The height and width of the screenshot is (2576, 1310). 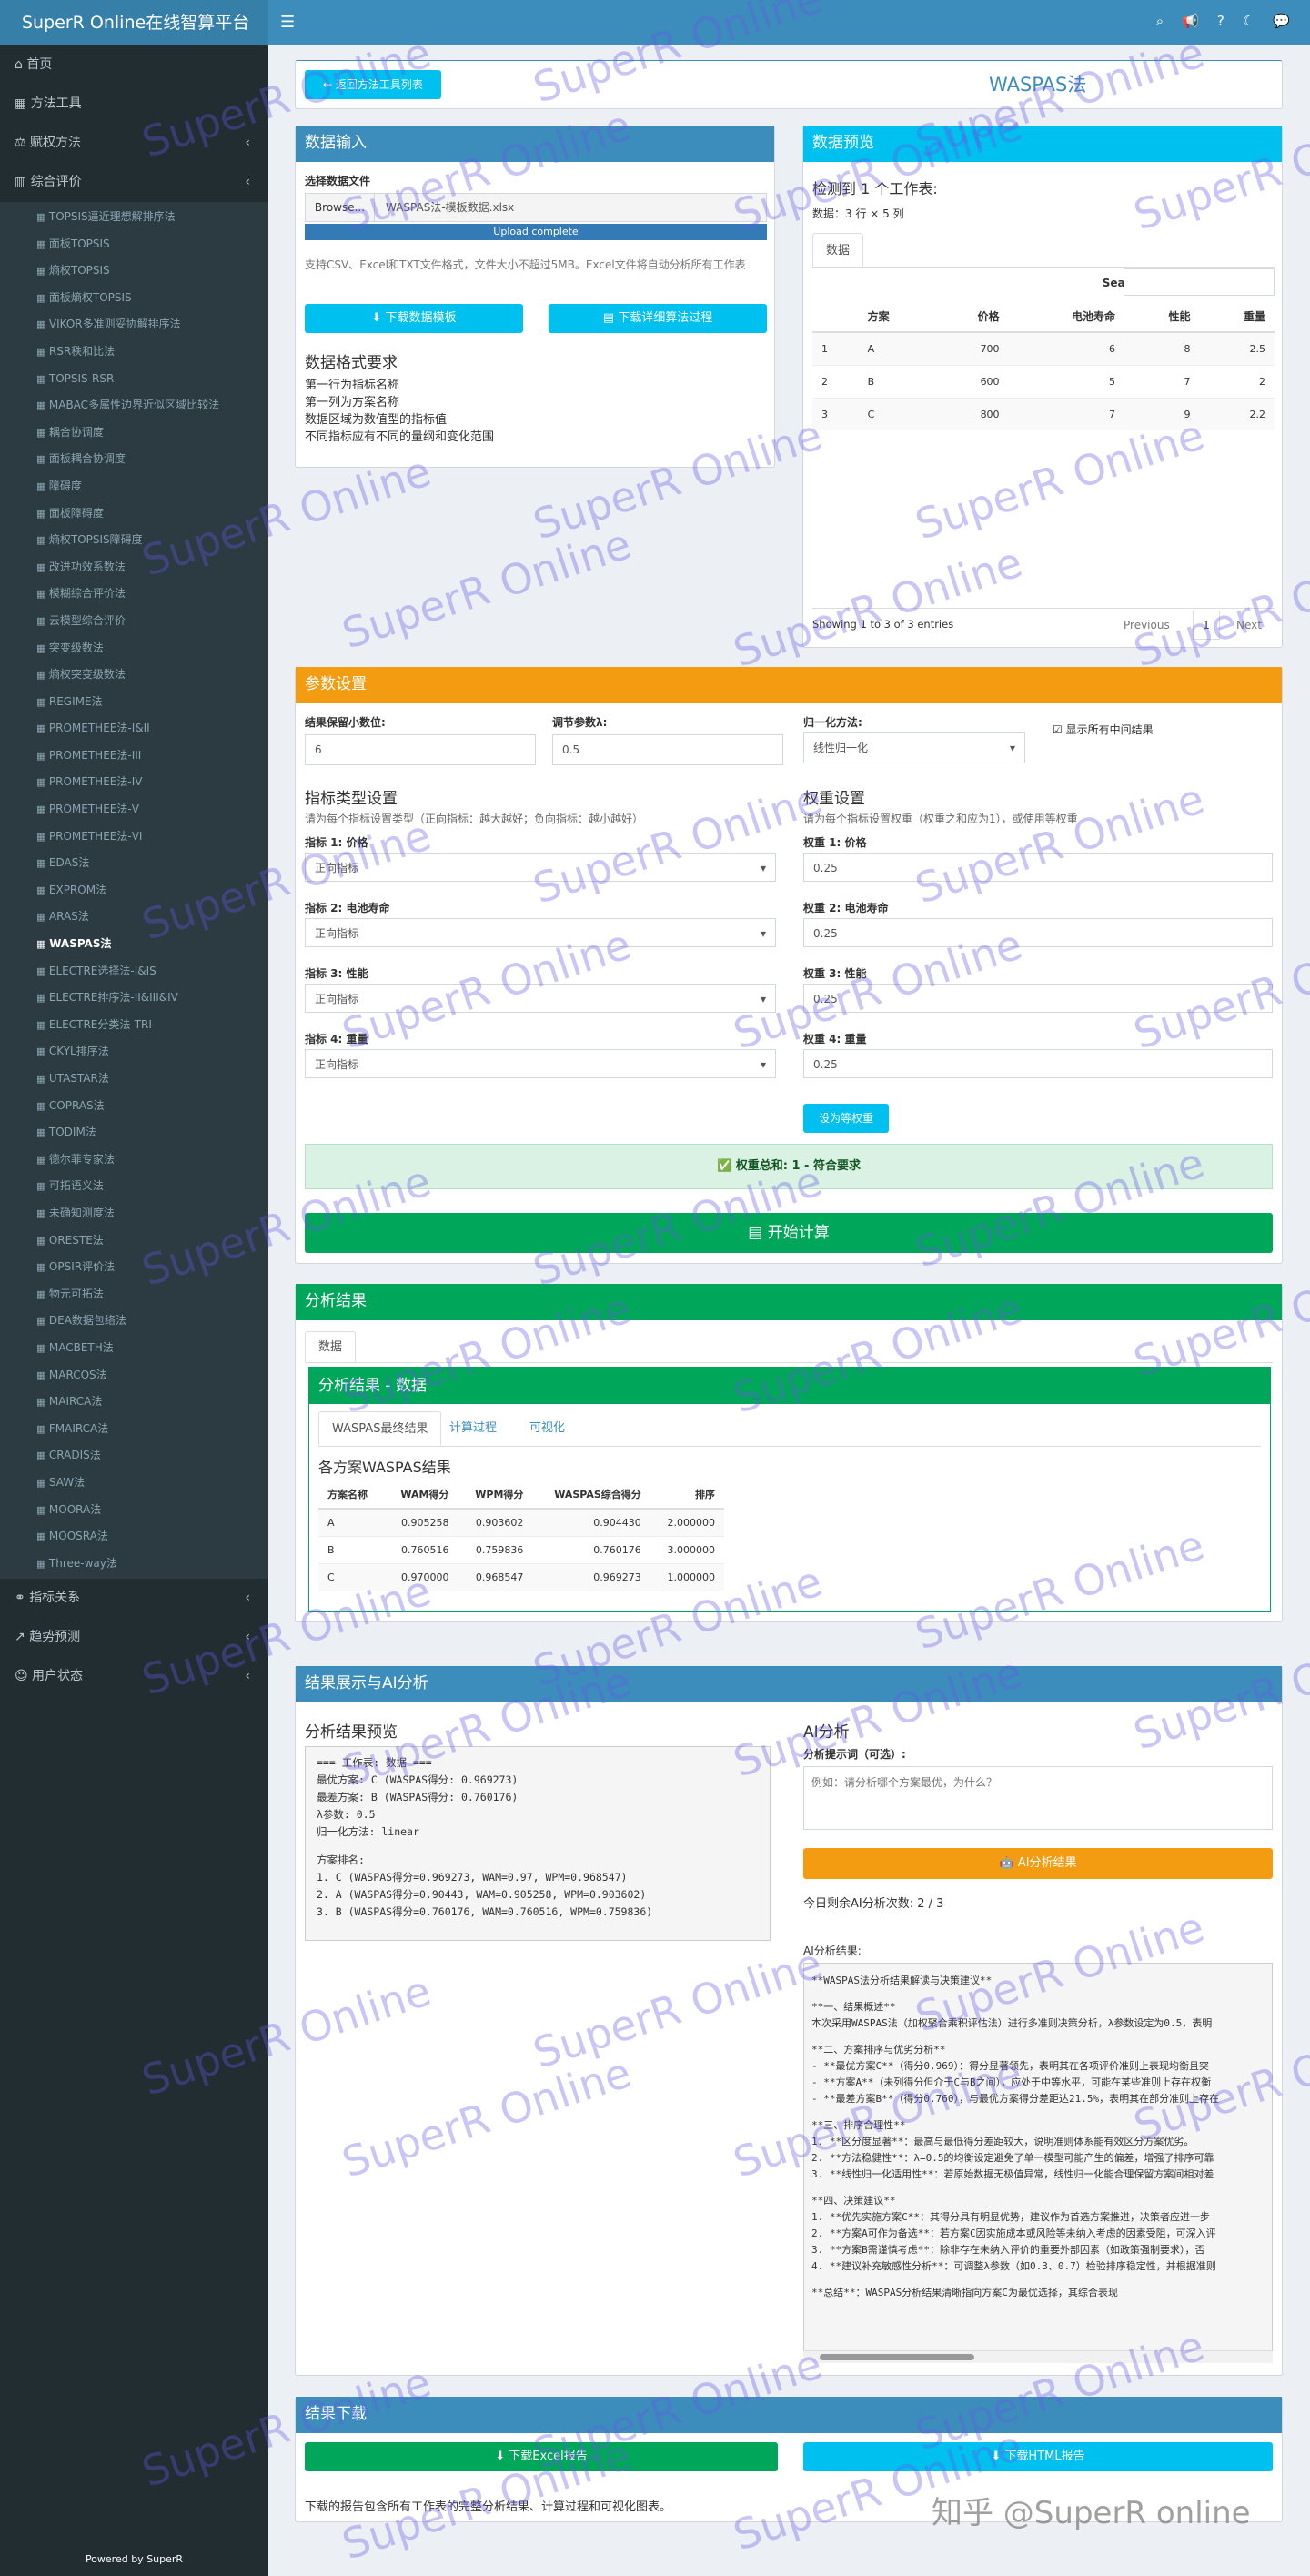 What do you see at coordinates (134, 756) in the screenshot?
I see `sidebar-subitem: PROMETHEE法-III` at bounding box center [134, 756].